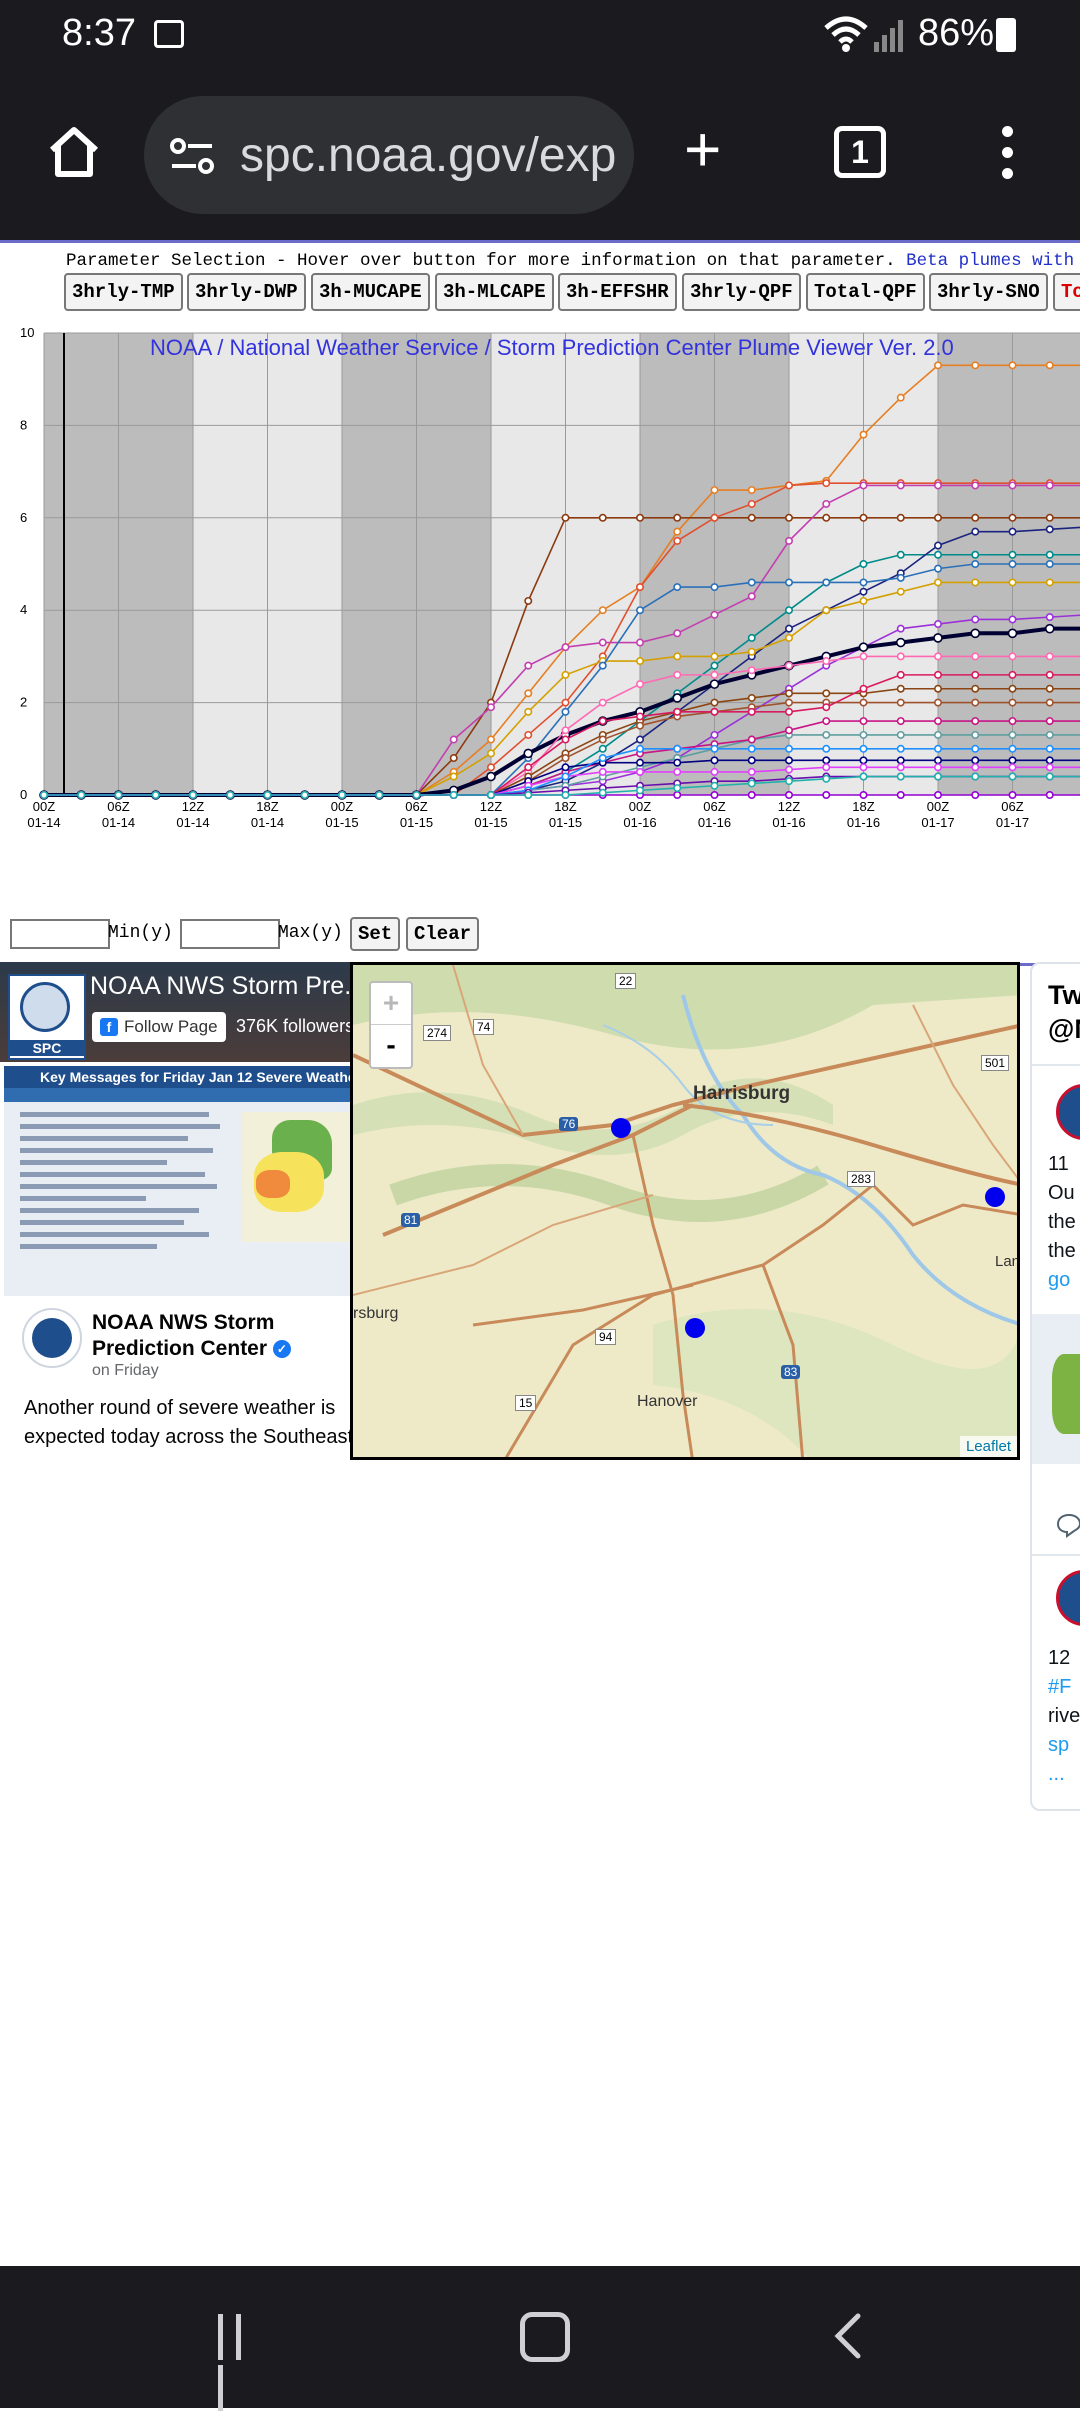 This screenshot has width=1080, height=2416. I want to click on clear-button: Clear, so click(442, 934).